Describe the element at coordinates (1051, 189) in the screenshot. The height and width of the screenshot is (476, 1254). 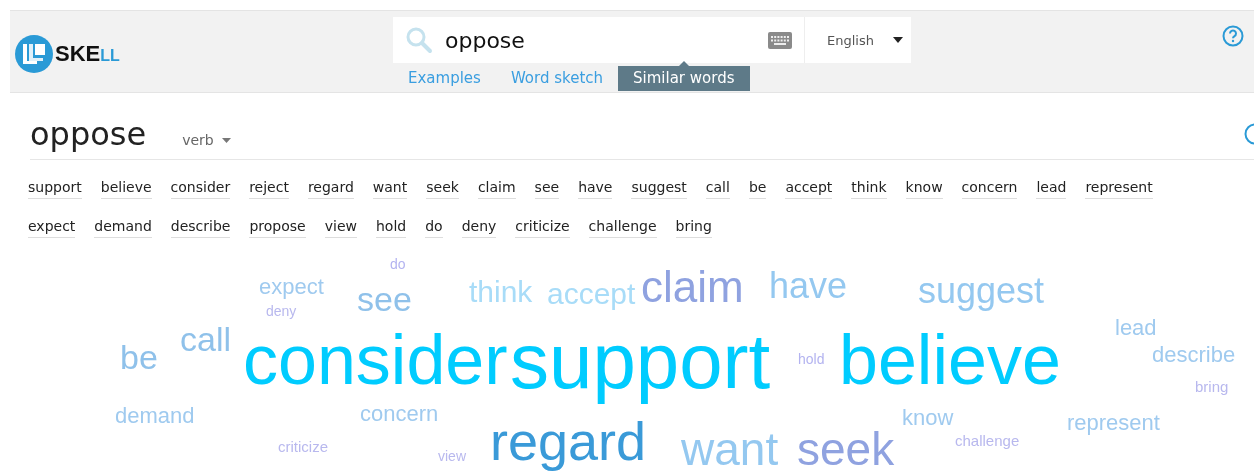
I see `word-link: lead` at that location.